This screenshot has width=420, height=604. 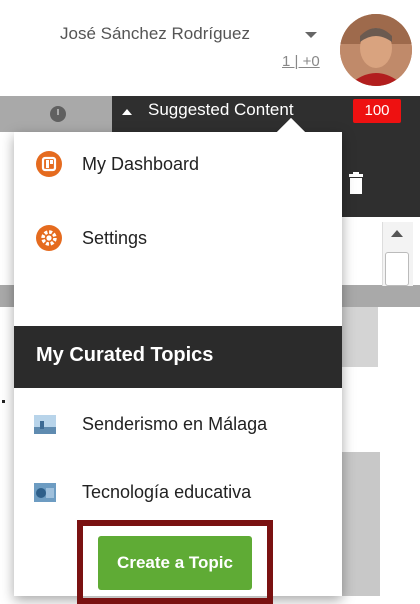 What do you see at coordinates (356, 183) in the screenshot?
I see `trash-icon` at bounding box center [356, 183].